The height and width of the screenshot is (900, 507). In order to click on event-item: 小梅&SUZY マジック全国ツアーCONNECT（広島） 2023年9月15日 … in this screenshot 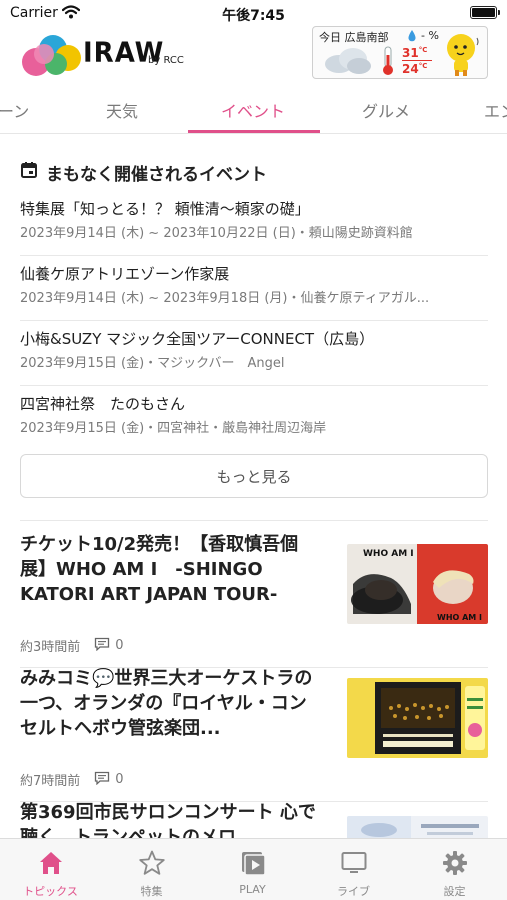, I will do `click(254, 354)`.